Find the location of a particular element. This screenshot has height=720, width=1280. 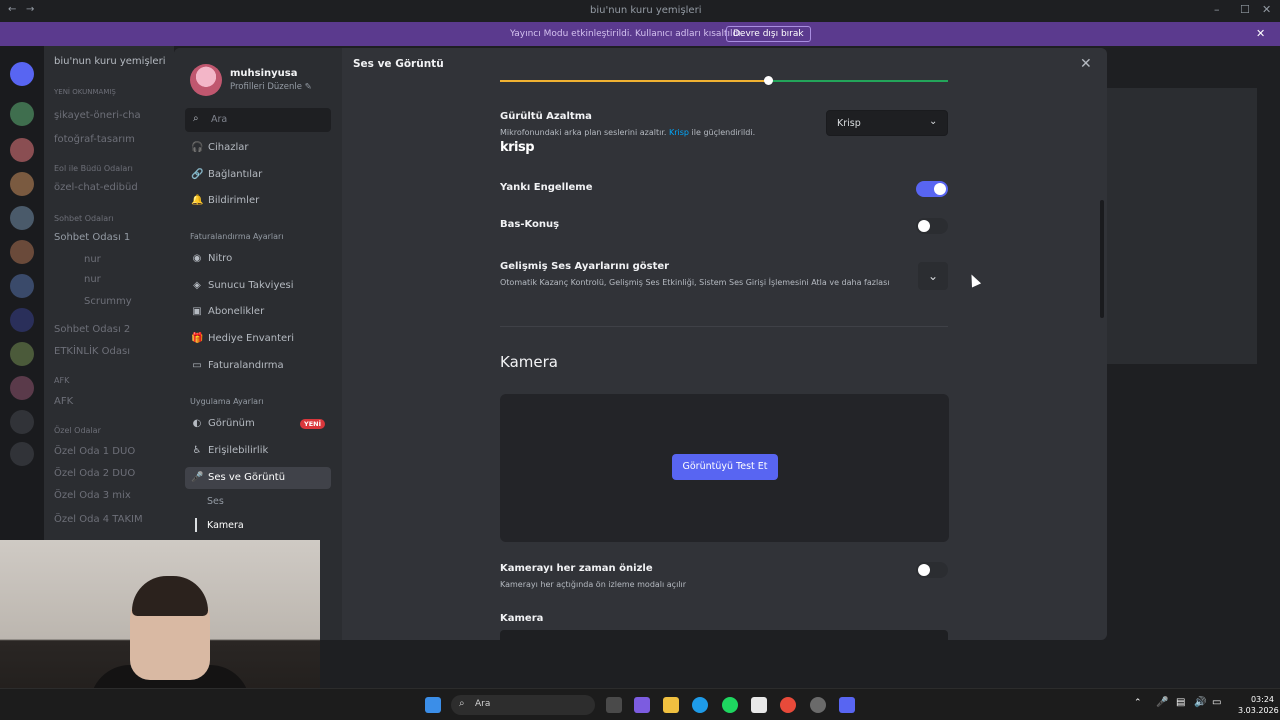

subnav-item-voice: Ses is located at coordinates (215, 501).